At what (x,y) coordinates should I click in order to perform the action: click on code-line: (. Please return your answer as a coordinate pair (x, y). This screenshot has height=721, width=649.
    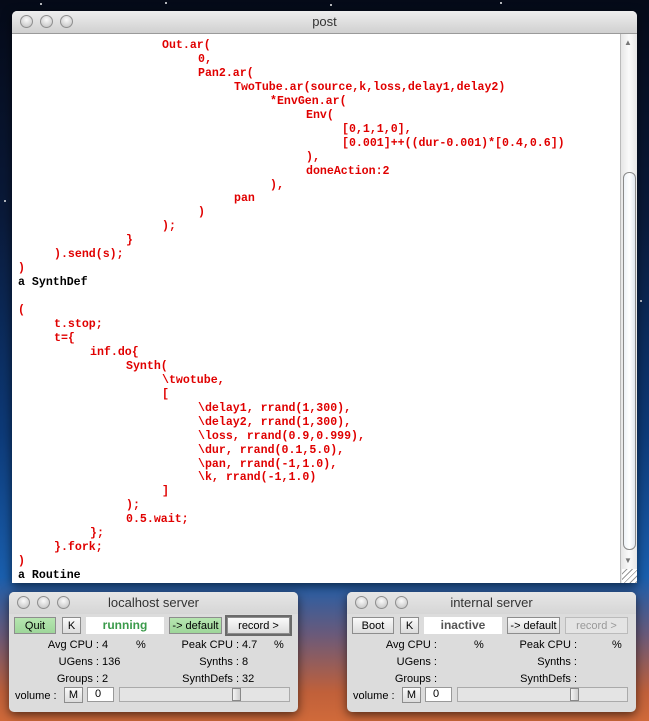
    Looking at the image, I should click on (21, 311).